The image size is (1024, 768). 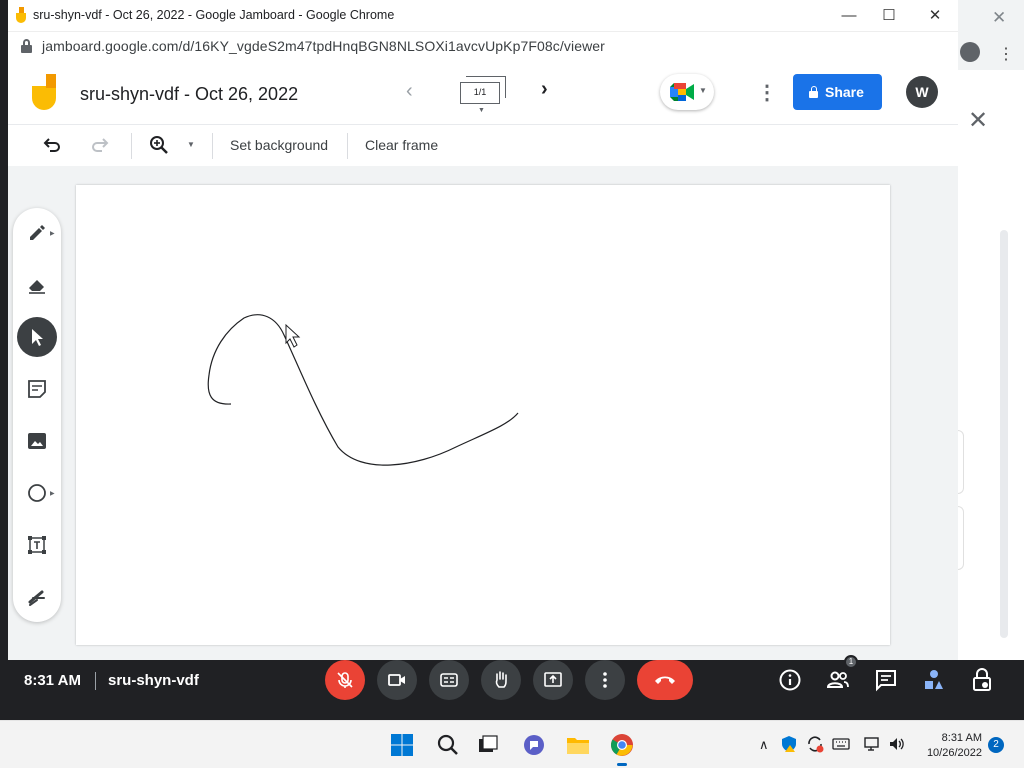 I want to click on system-clock: 8:31 AM 10/26/2022, so click(x=951, y=746).